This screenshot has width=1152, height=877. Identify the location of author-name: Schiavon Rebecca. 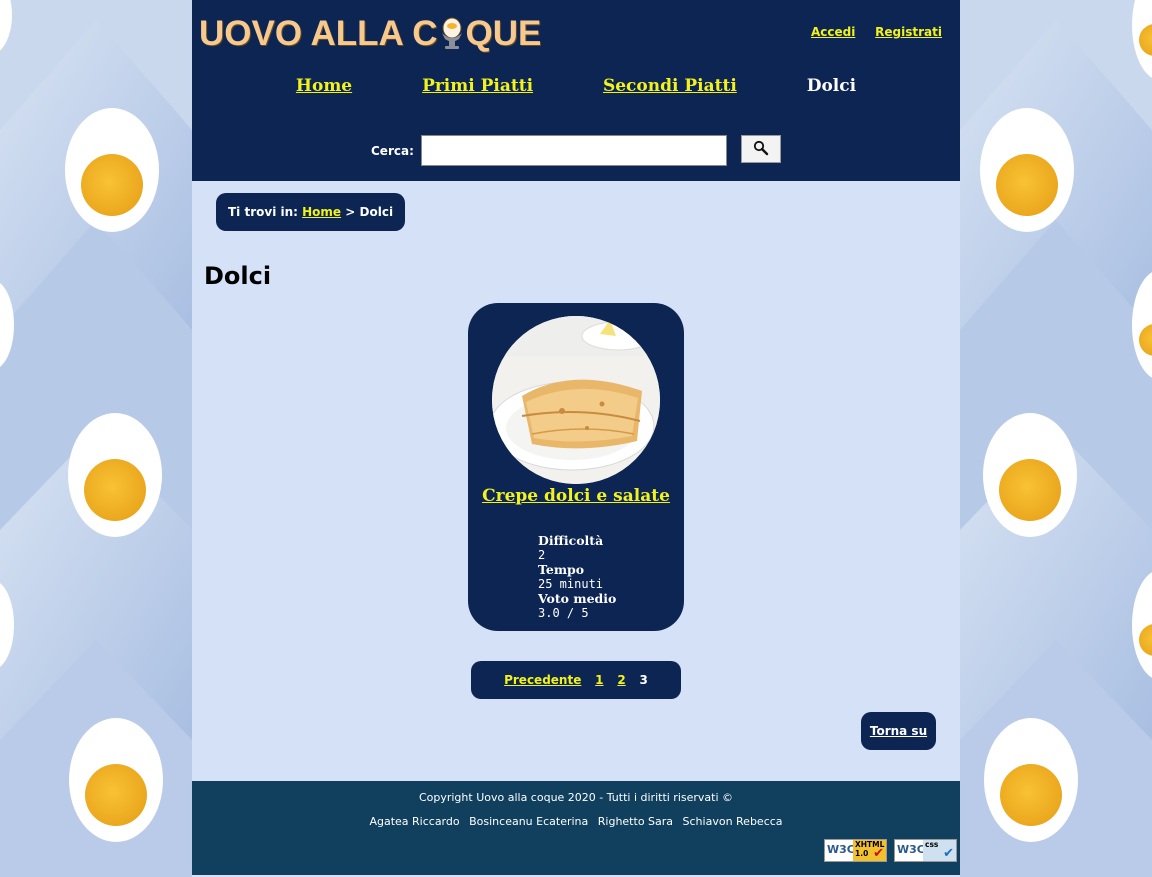
(732, 821).